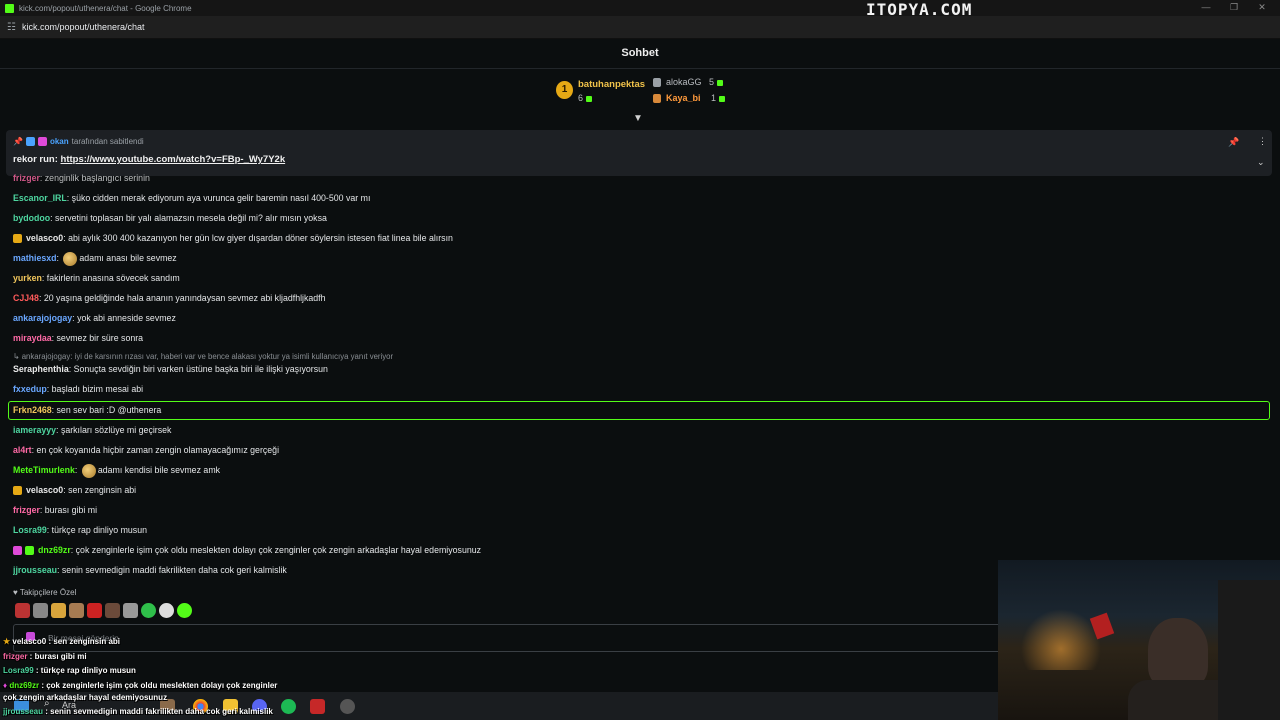  Describe the element at coordinates (716, 82) in the screenshot. I see `leaderboard-second-count: 5` at that location.